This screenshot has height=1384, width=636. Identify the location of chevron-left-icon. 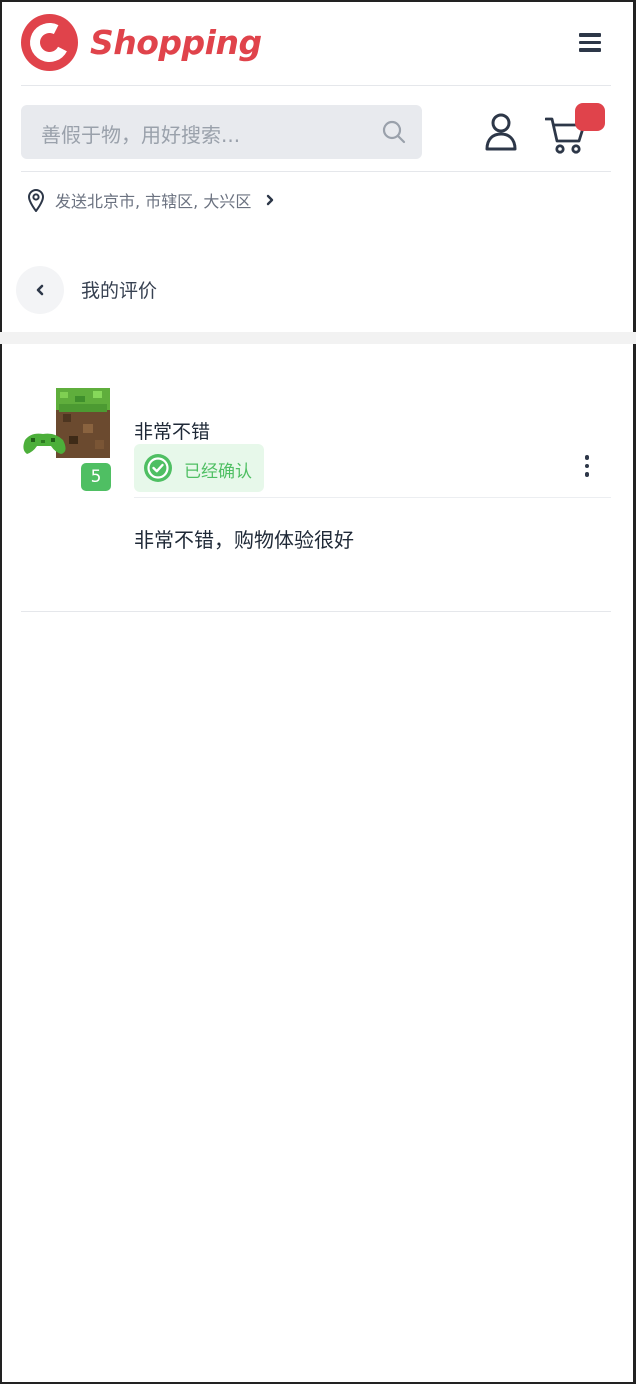
(40, 290).